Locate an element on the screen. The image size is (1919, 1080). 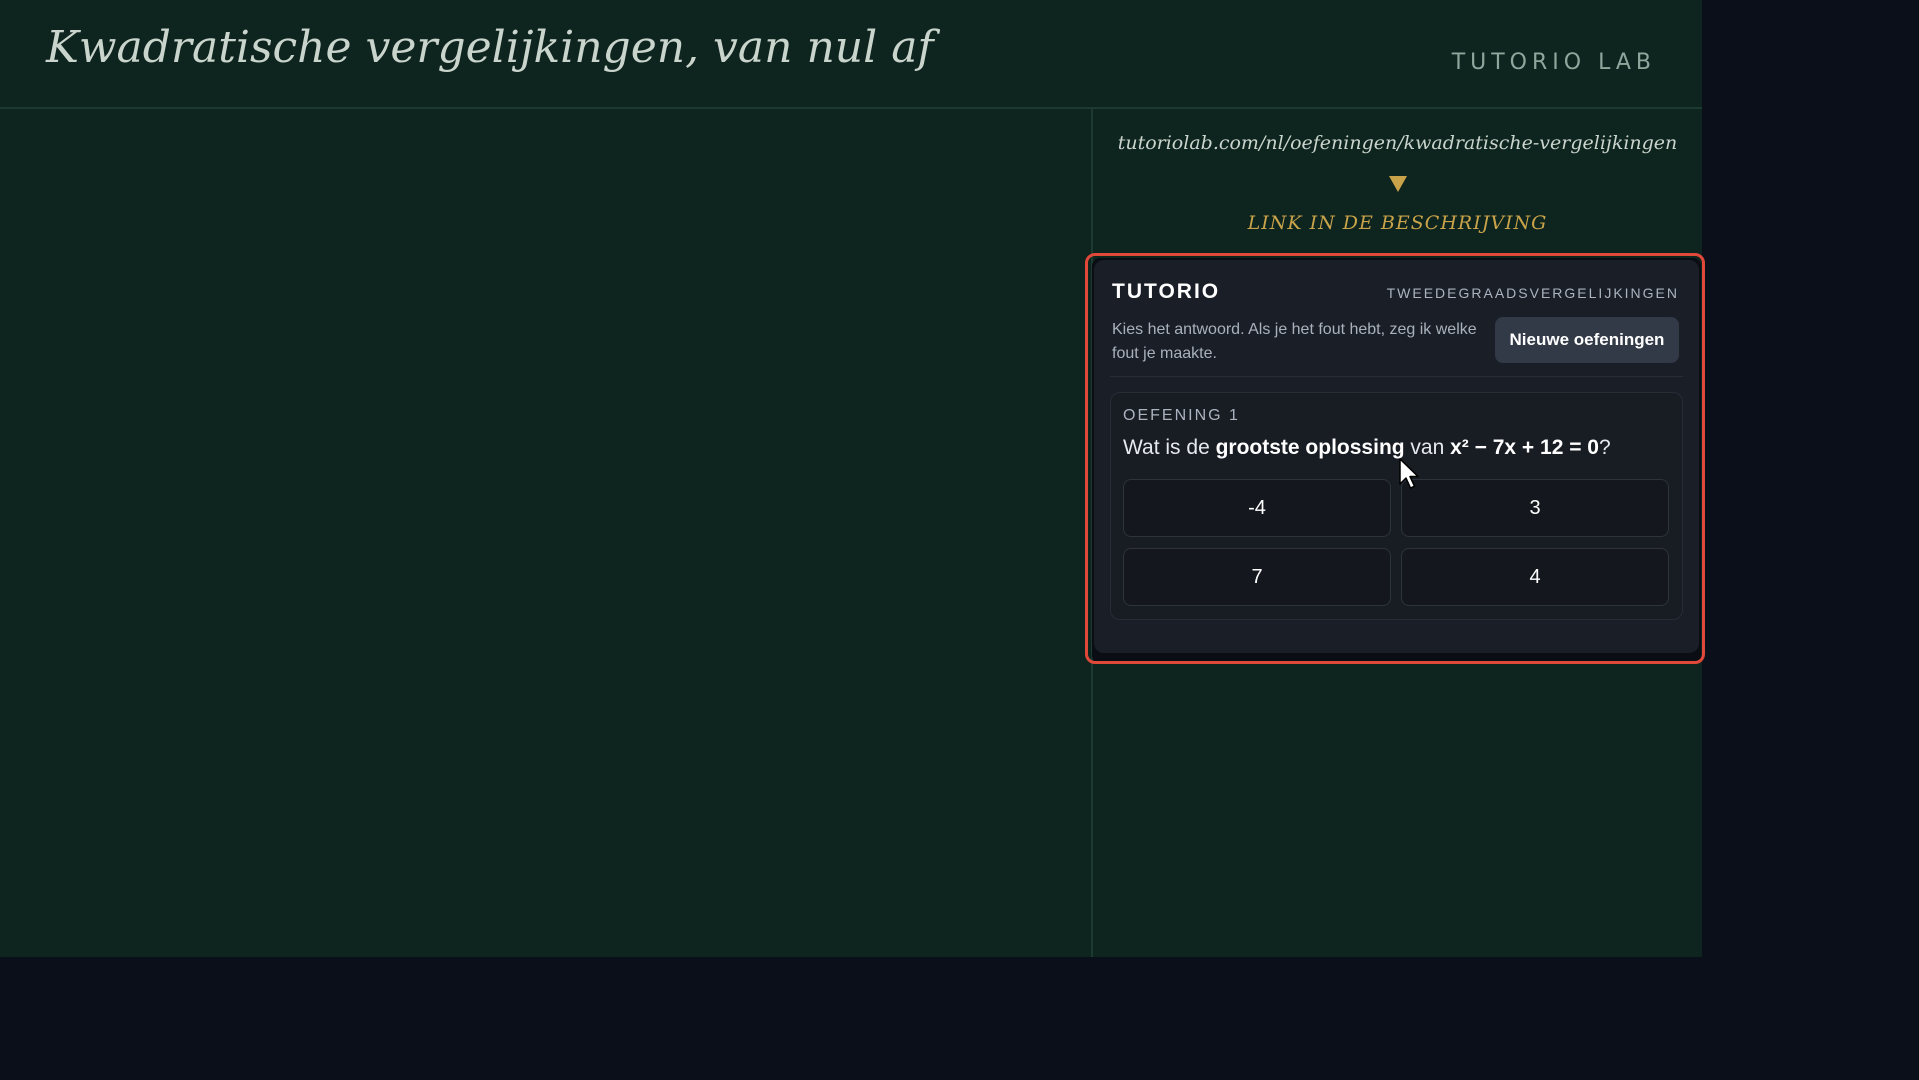
brand-logo-text: TUTORIO LAB is located at coordinates (1553, 62).